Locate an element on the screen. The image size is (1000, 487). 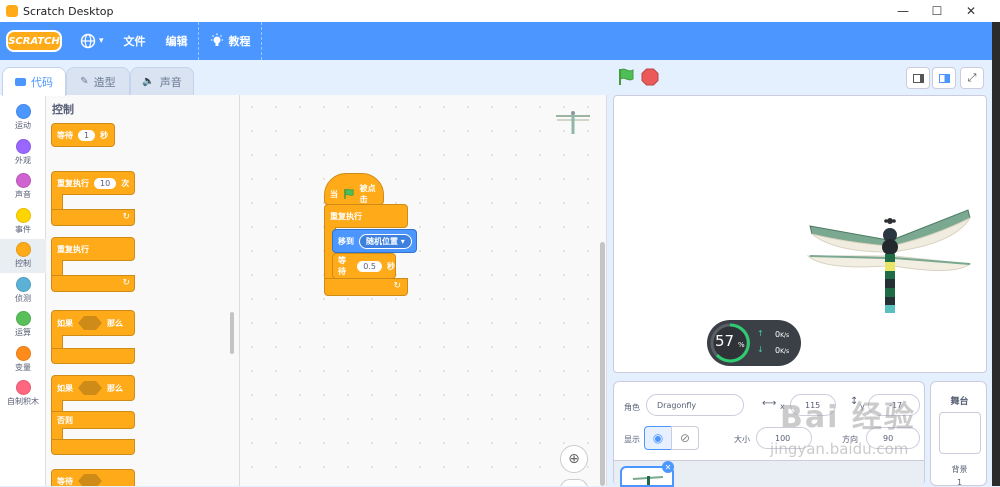
block-repeat-value: 10 is located at coordinates (105, 183).